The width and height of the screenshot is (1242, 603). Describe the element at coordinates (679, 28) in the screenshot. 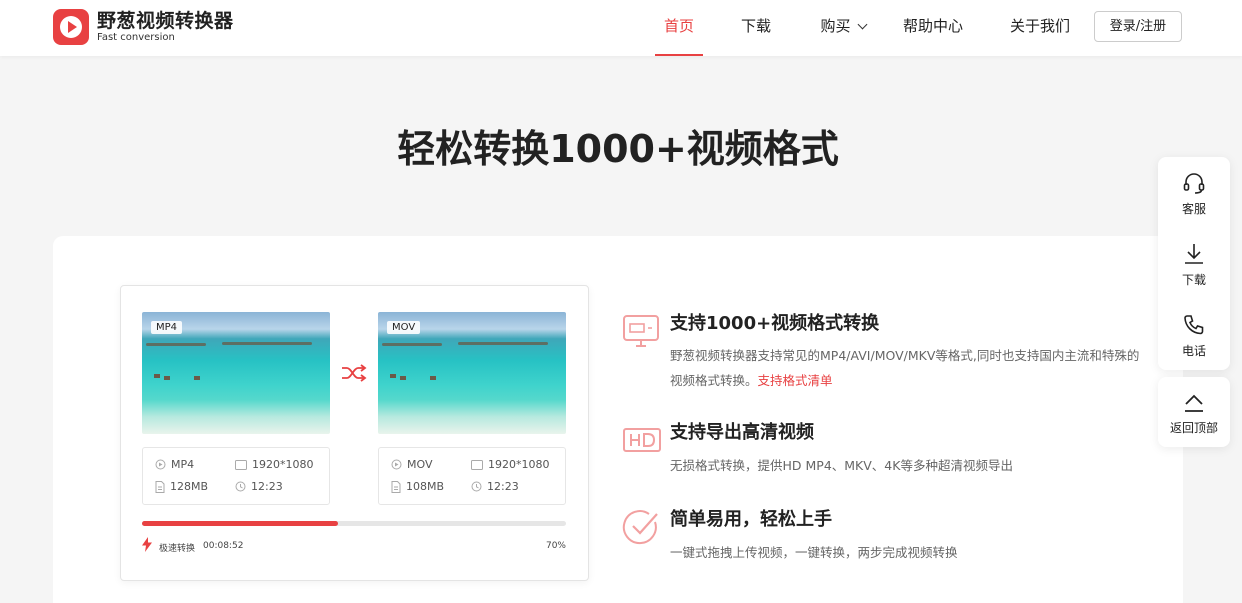

I see `nav-home: 首页` at that location.